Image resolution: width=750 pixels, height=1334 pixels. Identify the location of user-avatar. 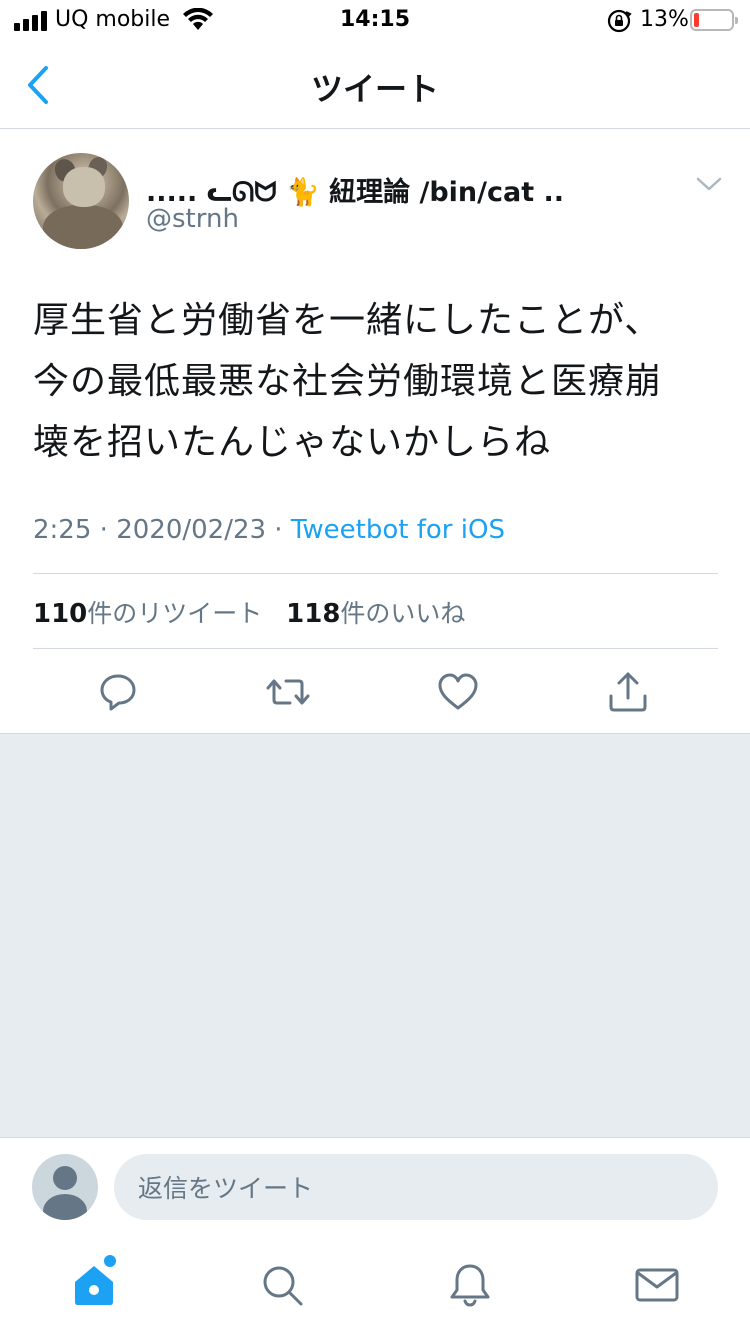
(65, 1187).